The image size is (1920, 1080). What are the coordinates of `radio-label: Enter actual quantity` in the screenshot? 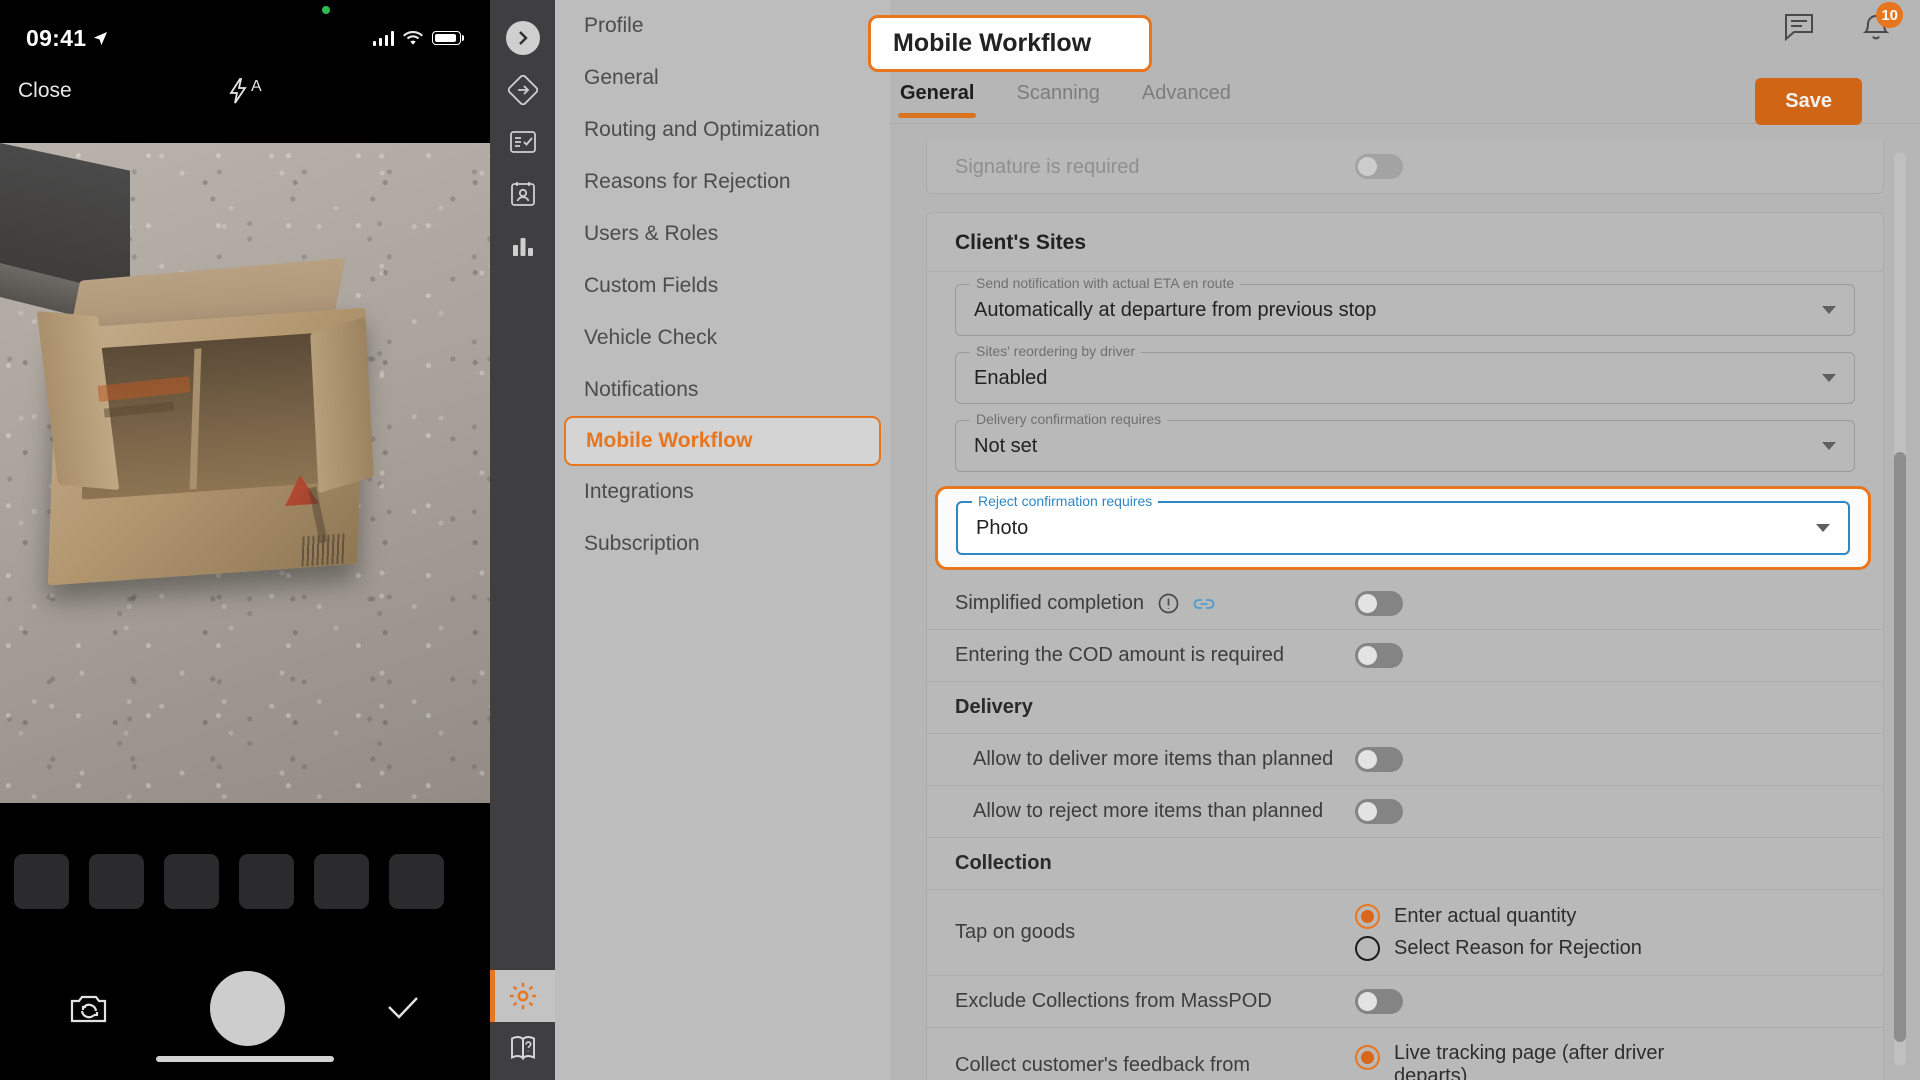 It's located at (1485, 916).